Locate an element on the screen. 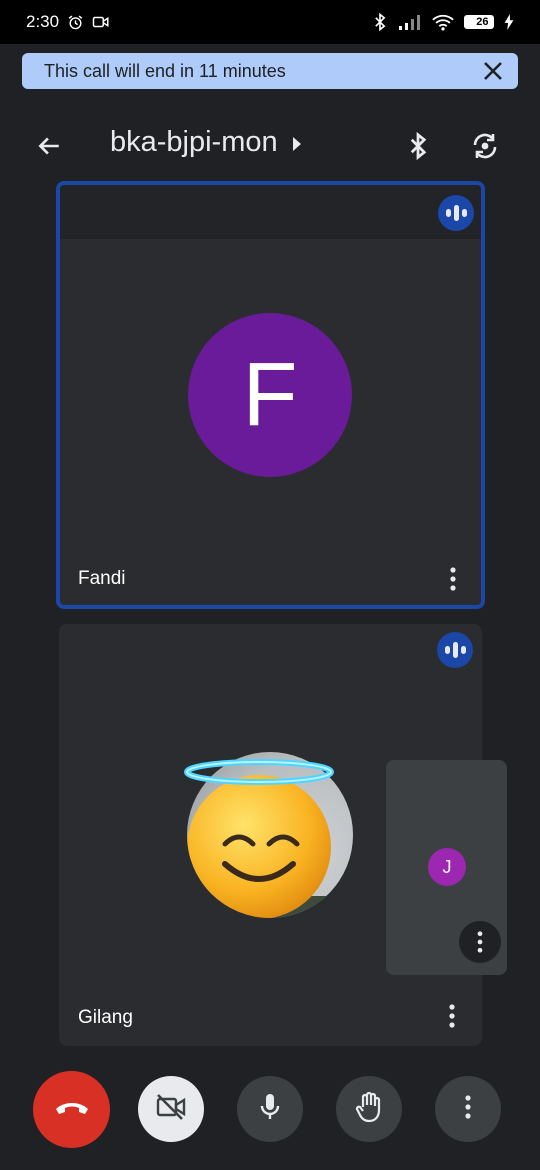  camera-toggle-button is located at coordinates (171, 1109).